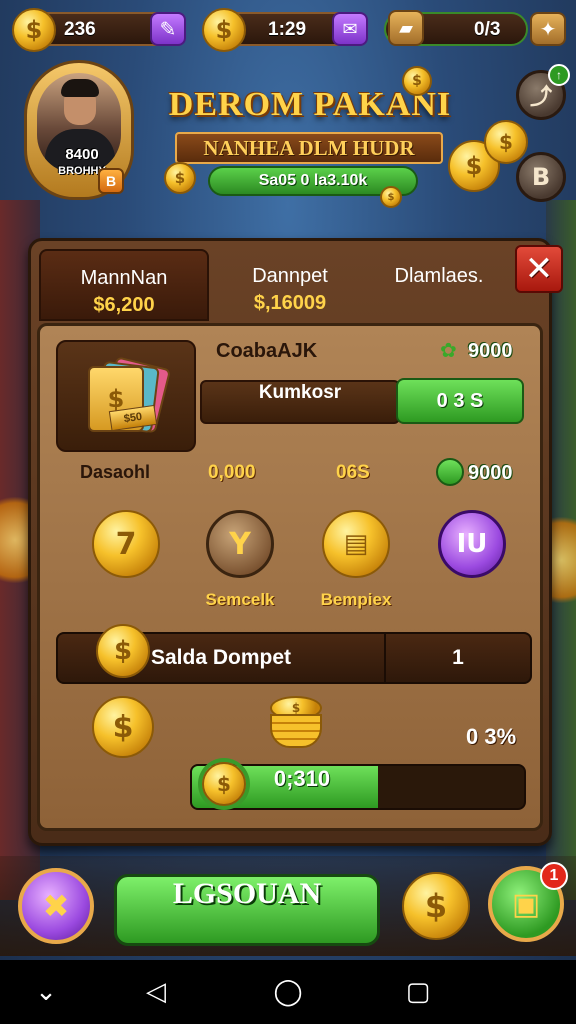 This screenshot has height=1024, width=576. What do you see at coordinates (300, 402) in the screenshot?
I see `amount-field: Kumkosr` at bounding box center [300, 402].